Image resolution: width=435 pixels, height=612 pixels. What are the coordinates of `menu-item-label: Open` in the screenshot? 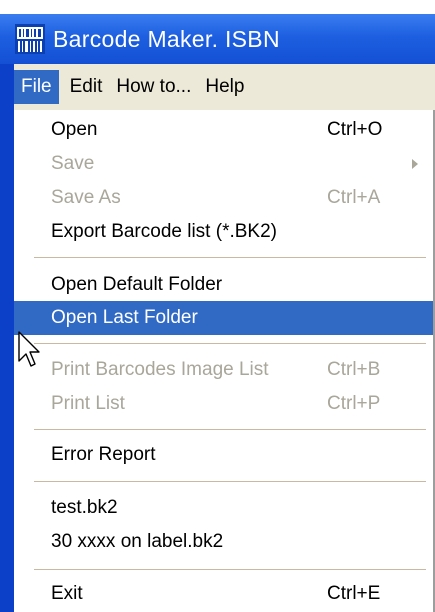 It's located at (74, 129).